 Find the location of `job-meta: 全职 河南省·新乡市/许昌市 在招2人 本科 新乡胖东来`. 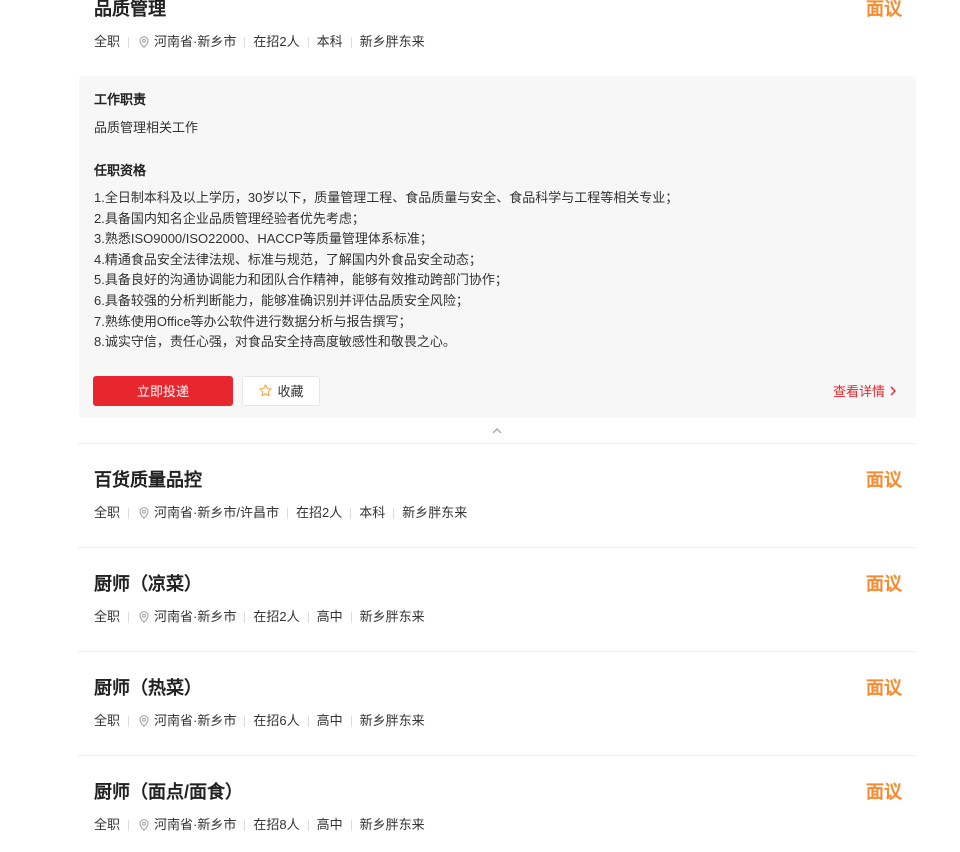

job-meta: 全职 河南省·新乡市/许昌市 在招2人 本科 新乡胖东来 is located at coordinates (498, 513).